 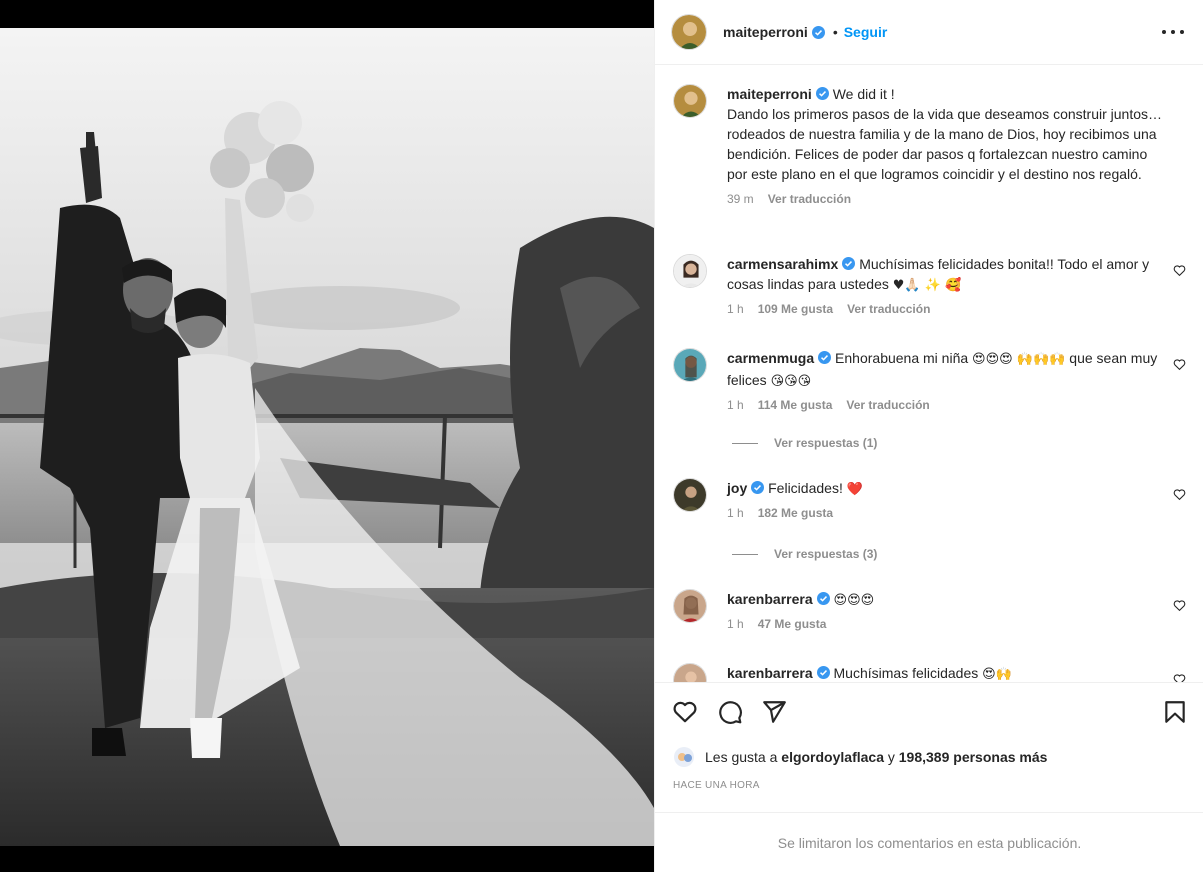 I want to click on comment-emoji-continued: 😘😘😘, so click(x=791, y=381).